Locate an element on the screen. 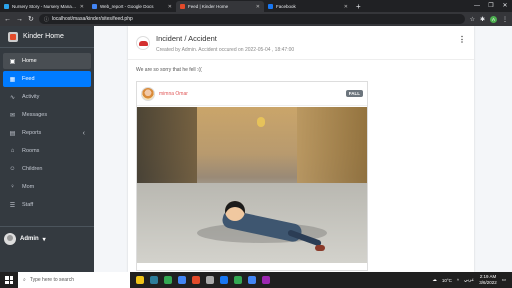 This screenshot has height=288, width=512. feed-icon: ▦ is located at coordinates (12, 79).